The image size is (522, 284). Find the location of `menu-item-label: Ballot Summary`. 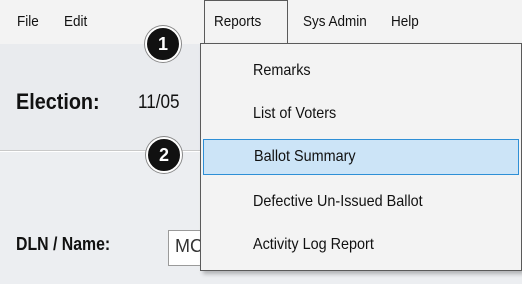

menu-item-label: Ballot Summary is located at coordinates (305, 156).